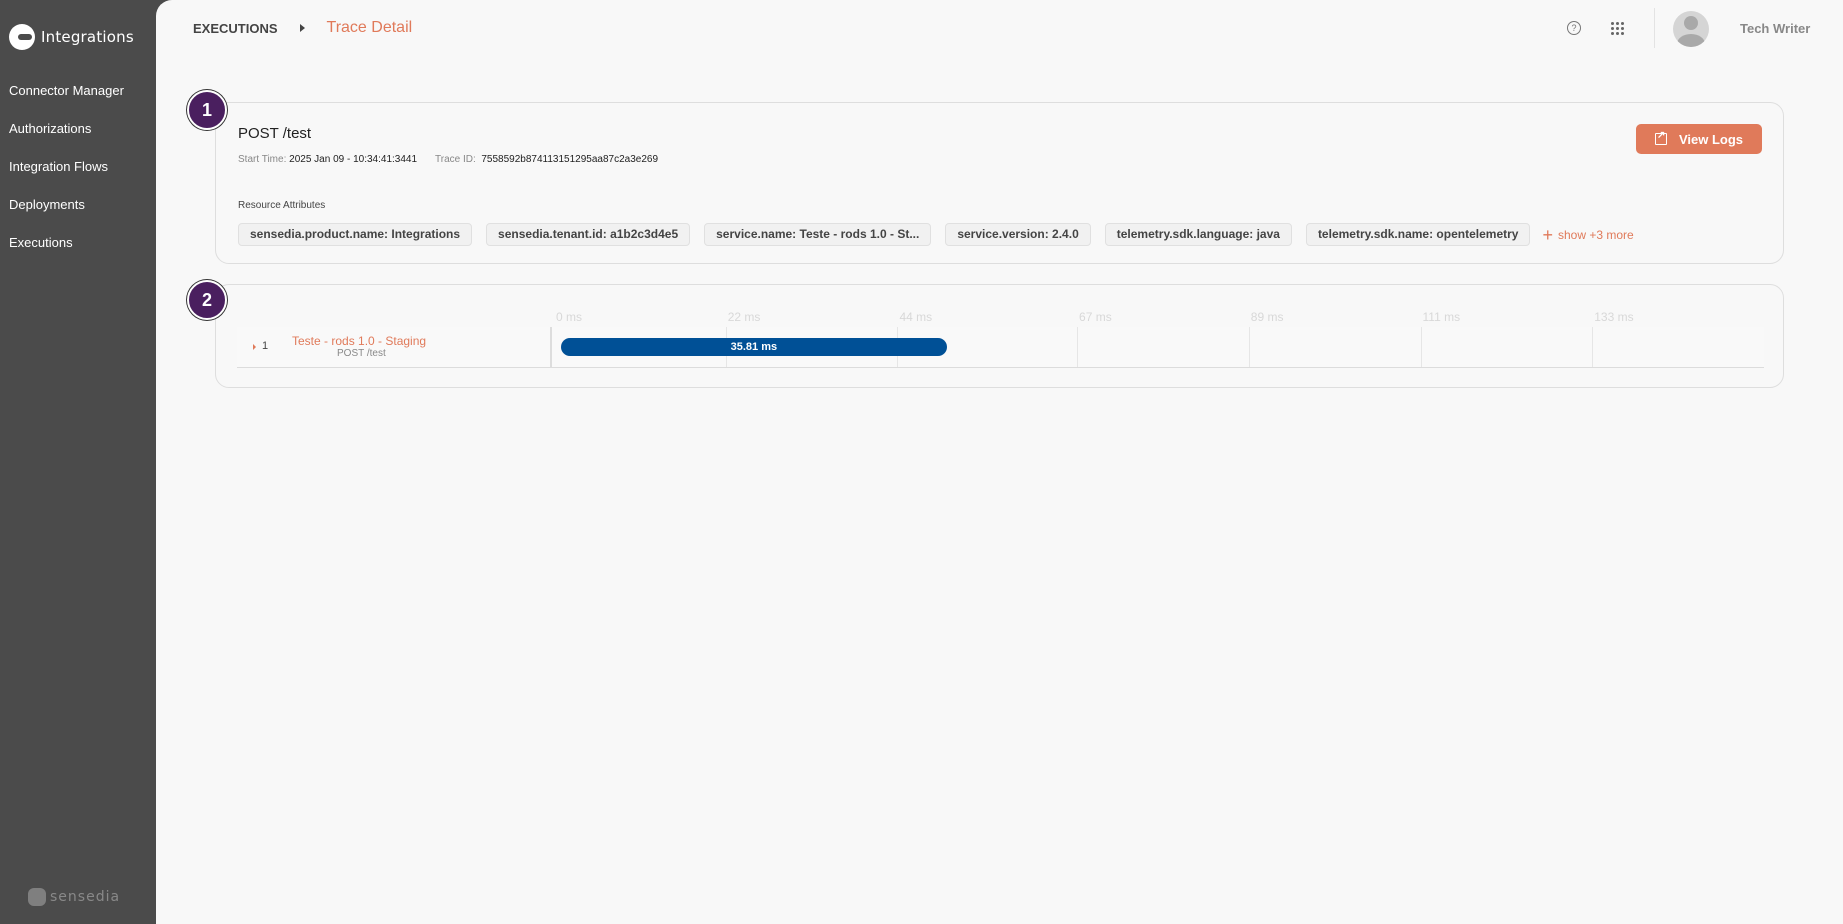 This screenshot has width=1843, height=924. I want to click on trace-title: POST /test, so click(275, 133).